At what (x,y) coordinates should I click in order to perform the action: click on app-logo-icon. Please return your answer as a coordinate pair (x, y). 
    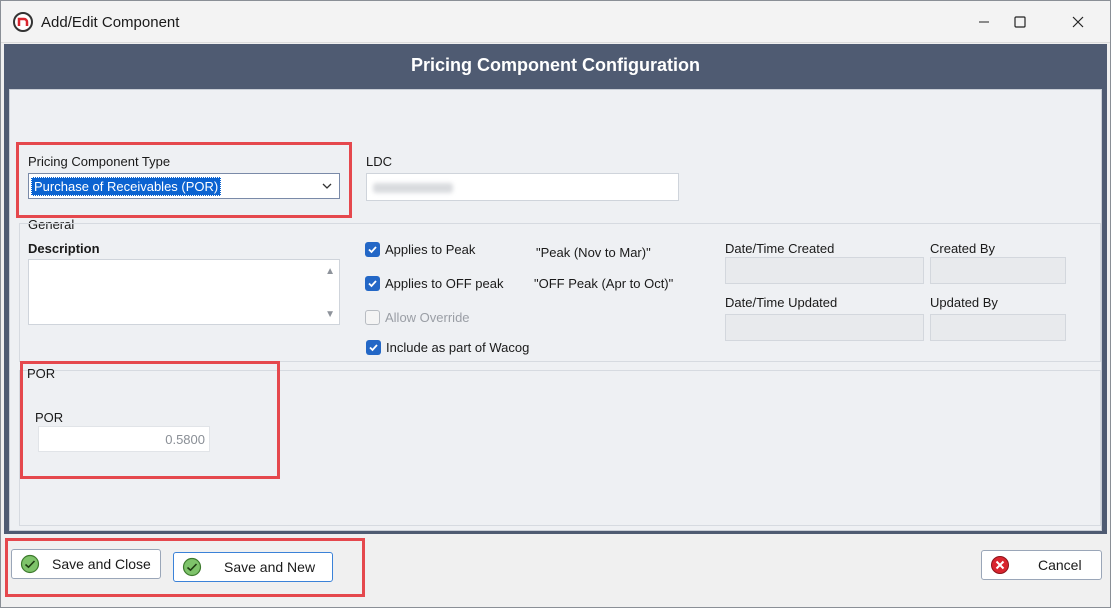
    Looking at the image, I should click on (23, 22).